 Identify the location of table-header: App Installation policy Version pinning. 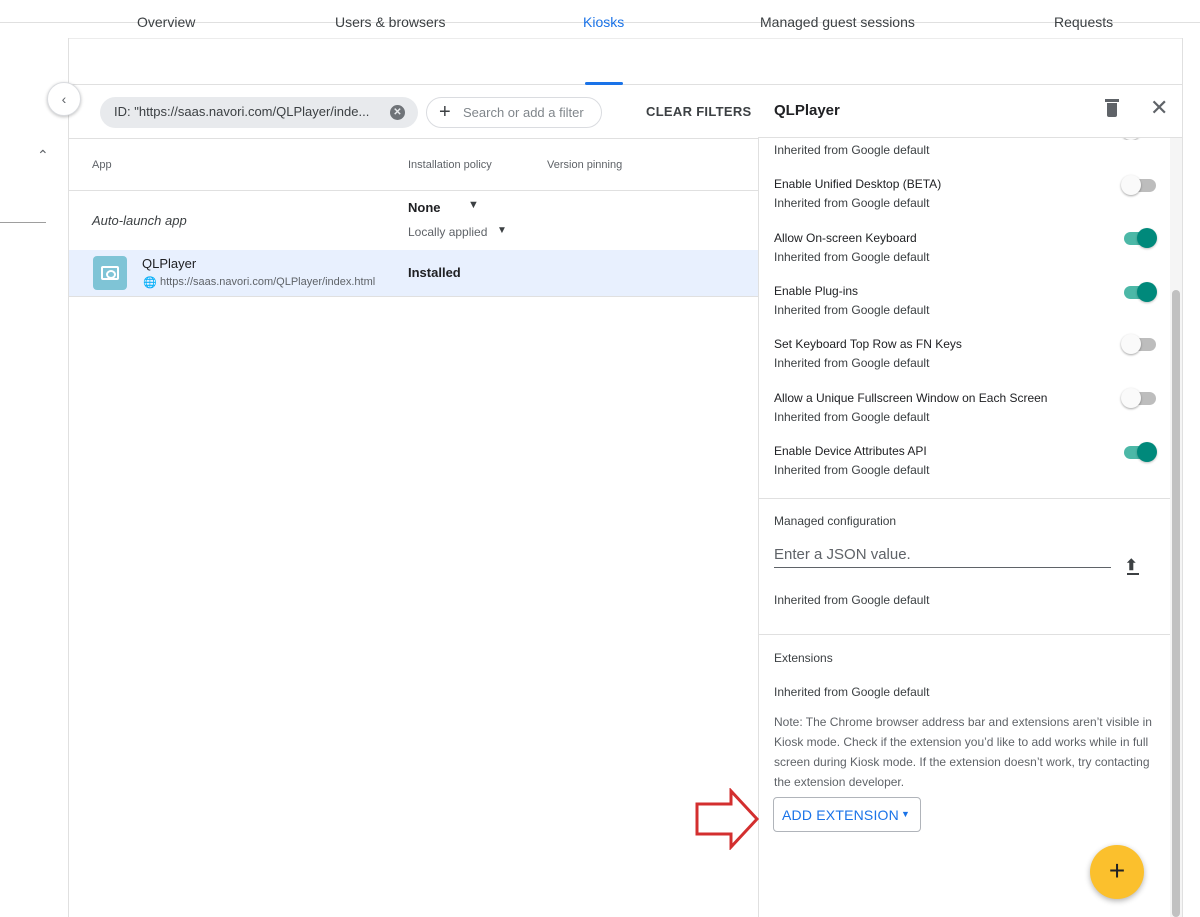
(413, 164).